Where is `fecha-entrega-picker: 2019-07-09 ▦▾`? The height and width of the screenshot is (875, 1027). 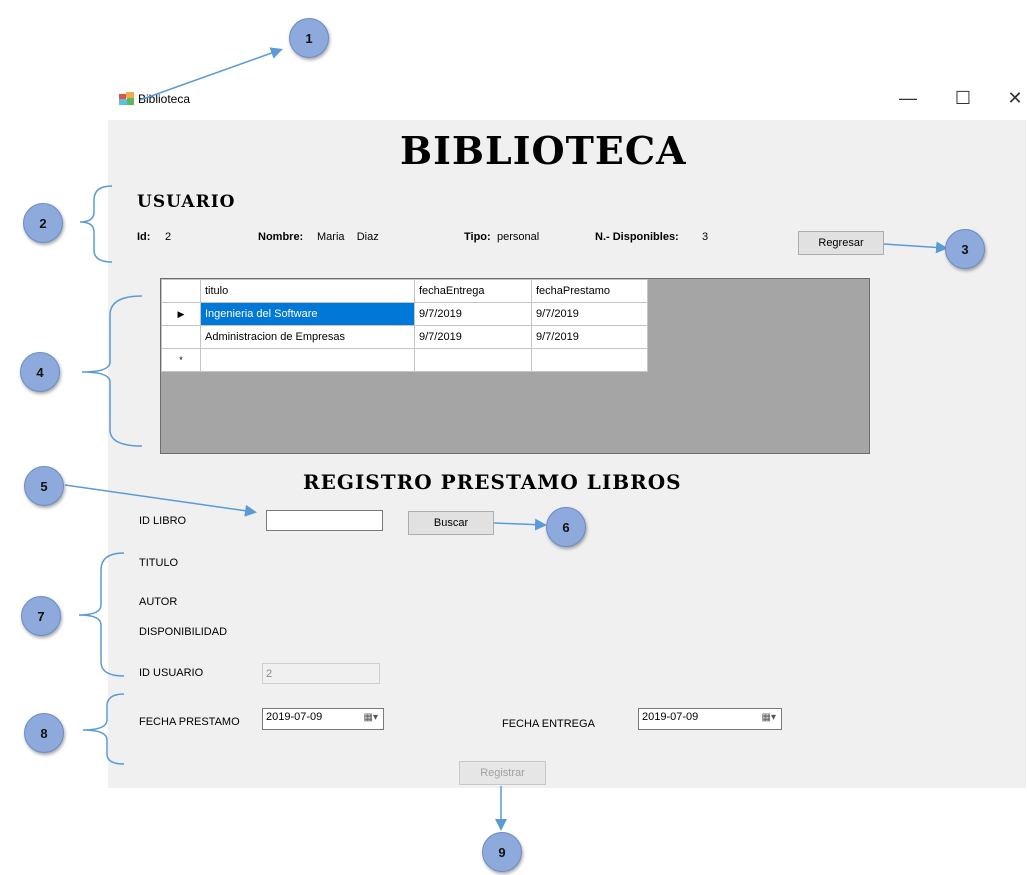
fecha-entrega-picker: 2019-07-09 ▦▾ is located at coordinates (710, 719).